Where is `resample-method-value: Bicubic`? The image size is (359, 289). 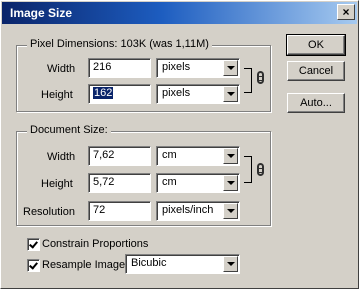
resample-method-value: Bicubic is located at coordinates (149, 263).